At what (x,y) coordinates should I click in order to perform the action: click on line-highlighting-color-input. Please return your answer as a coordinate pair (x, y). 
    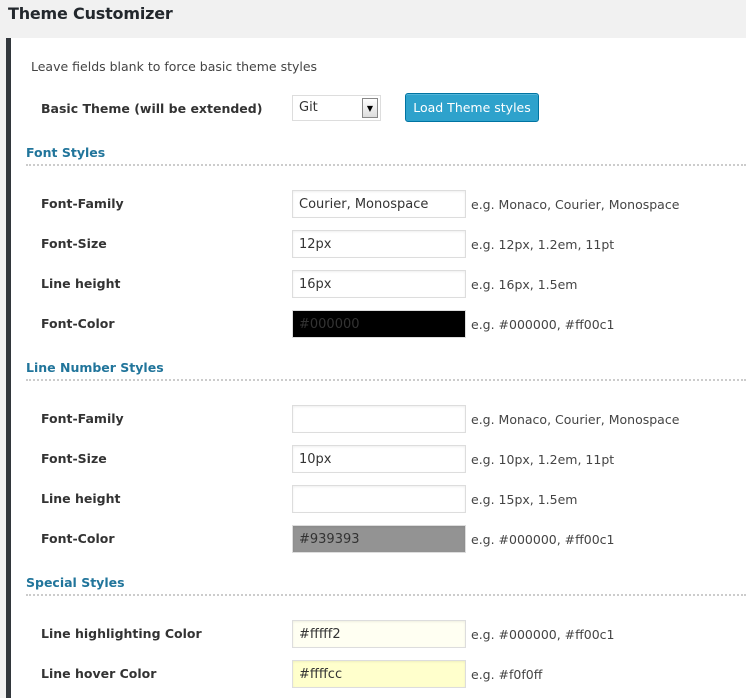
    Looking at the image, I should click on (379, 634).